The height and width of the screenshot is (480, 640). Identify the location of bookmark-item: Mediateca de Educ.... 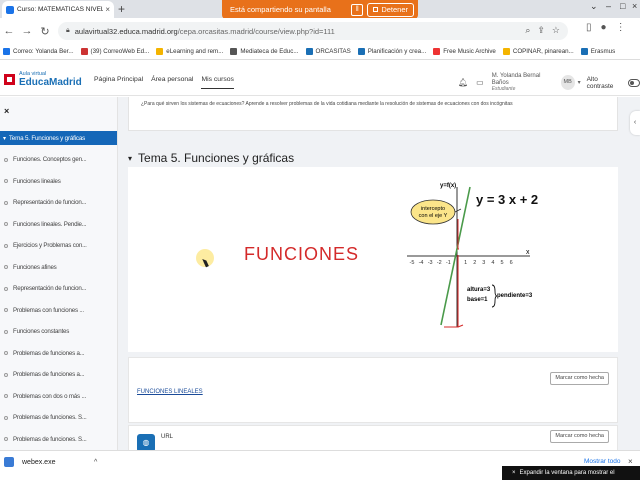
(264, 51).